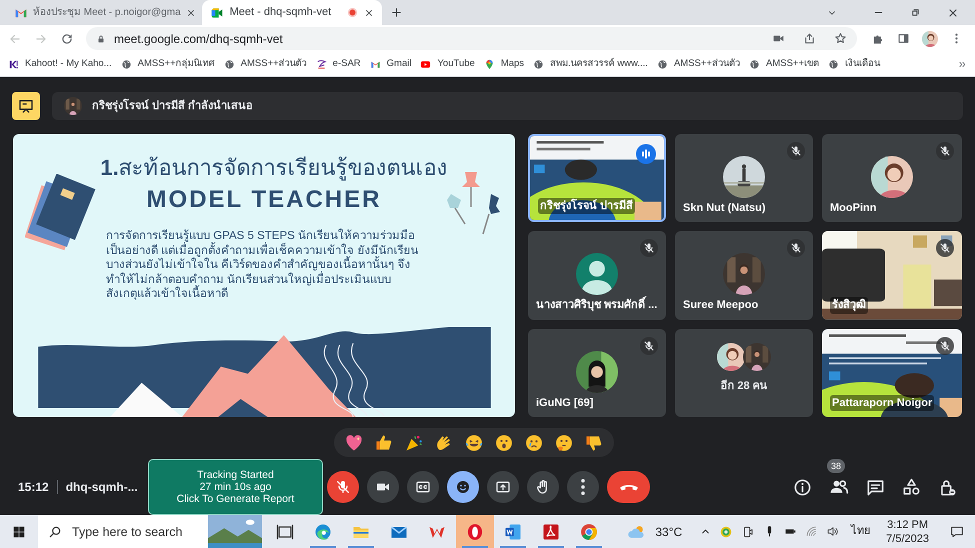 The width and height of the screenshot is (975, 548). I want to click on more-icon, so click(583, 487).